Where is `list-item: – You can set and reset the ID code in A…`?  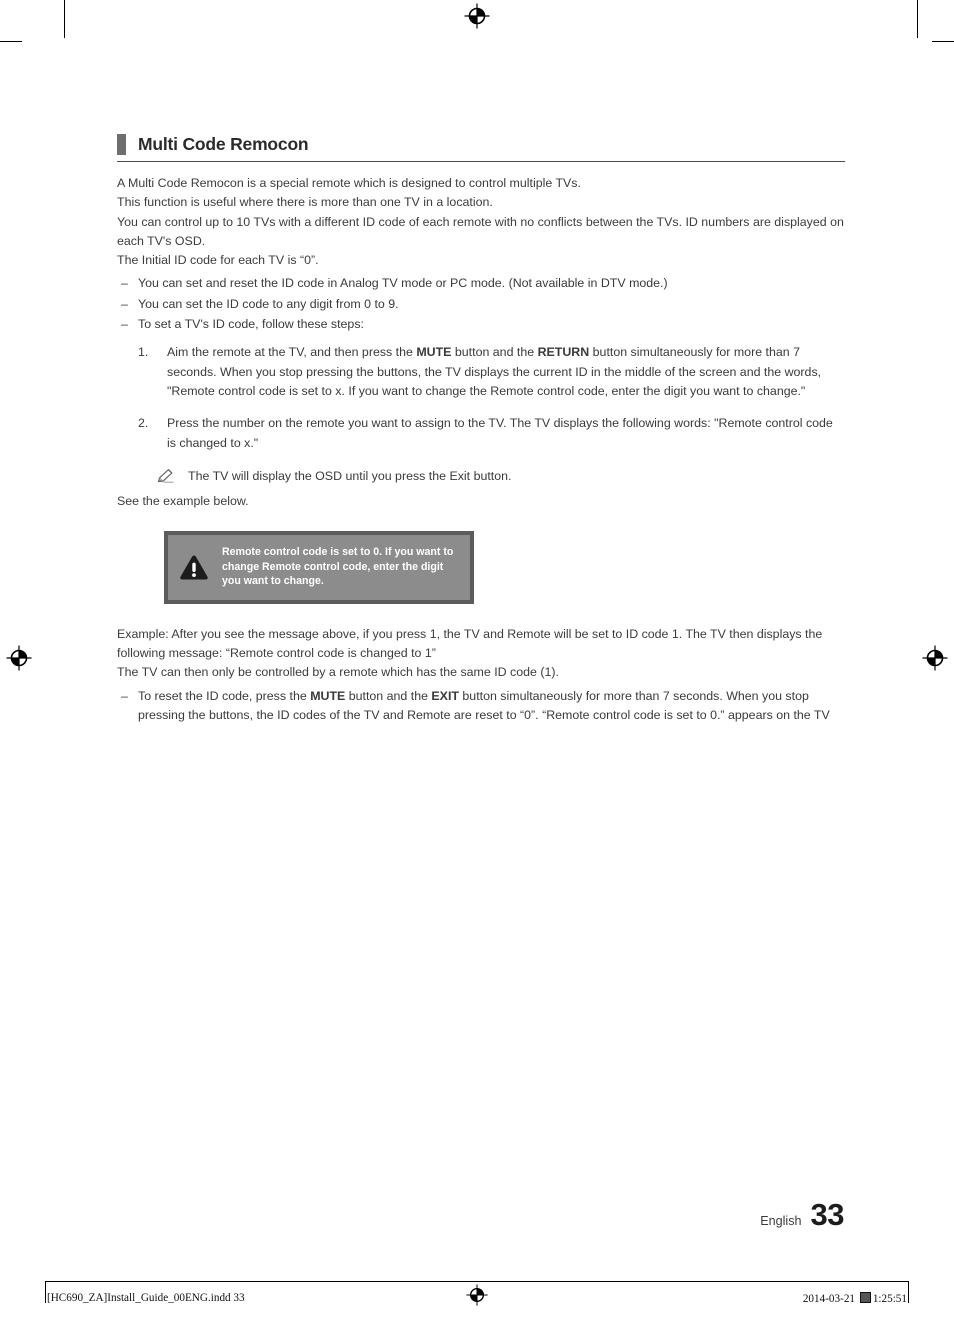
list-item: – You can set and reset the ID code in A… is located at coordinates (481, 283).